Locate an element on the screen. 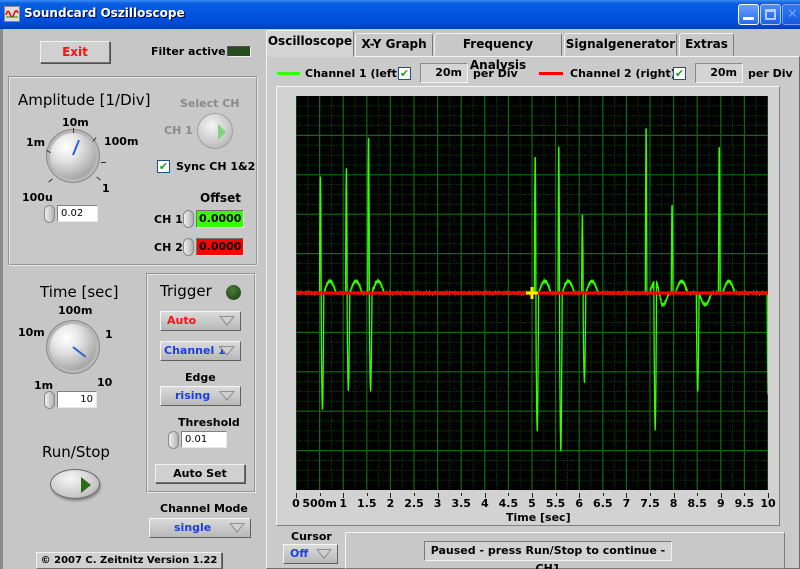 The height and width of the screenshot is (569, 800). tab-xy-graph: X-Y Graph is located at coordinates (394, 44).